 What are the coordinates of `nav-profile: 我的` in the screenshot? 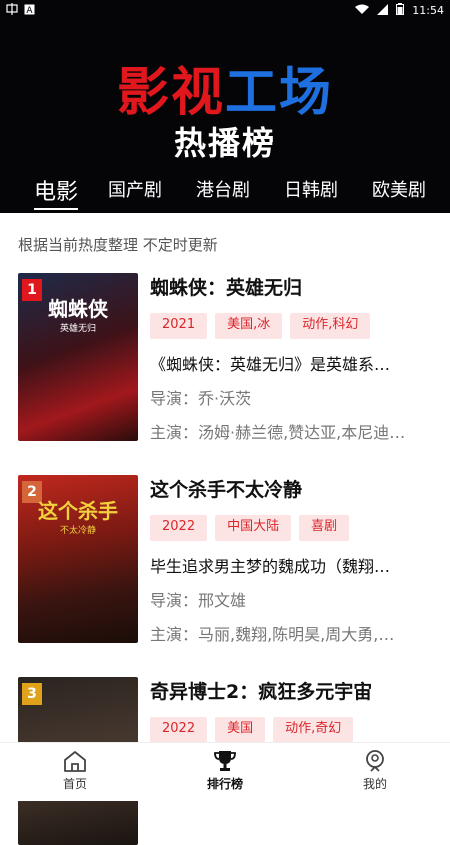 It's located at (375, 770).